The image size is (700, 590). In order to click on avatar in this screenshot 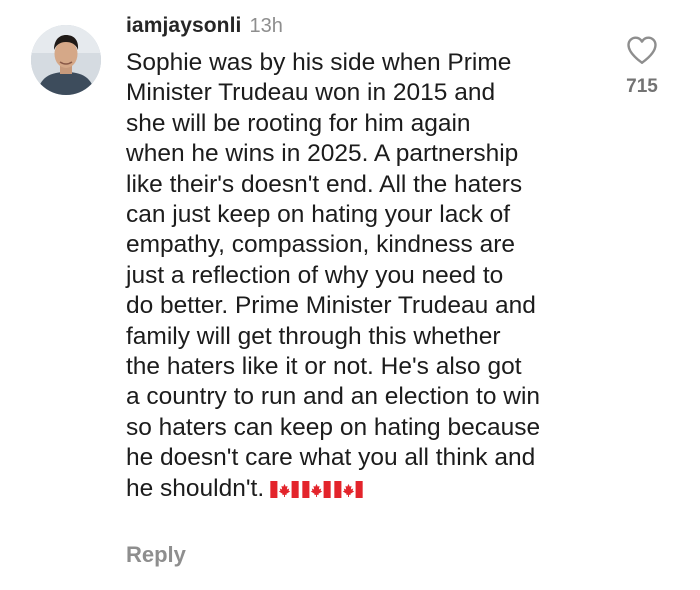, I will do `click(66, 60)`.